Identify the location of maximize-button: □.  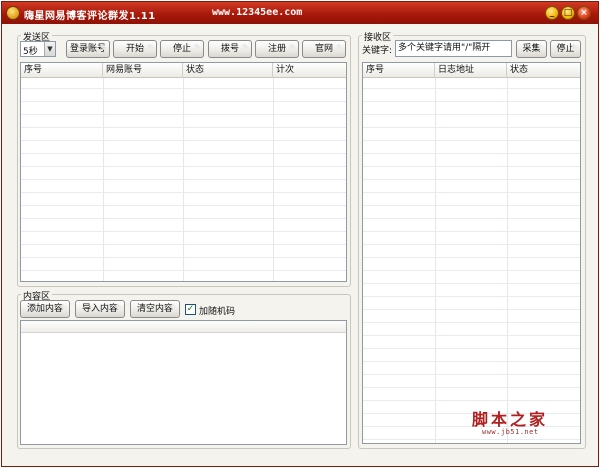
(568, 13).